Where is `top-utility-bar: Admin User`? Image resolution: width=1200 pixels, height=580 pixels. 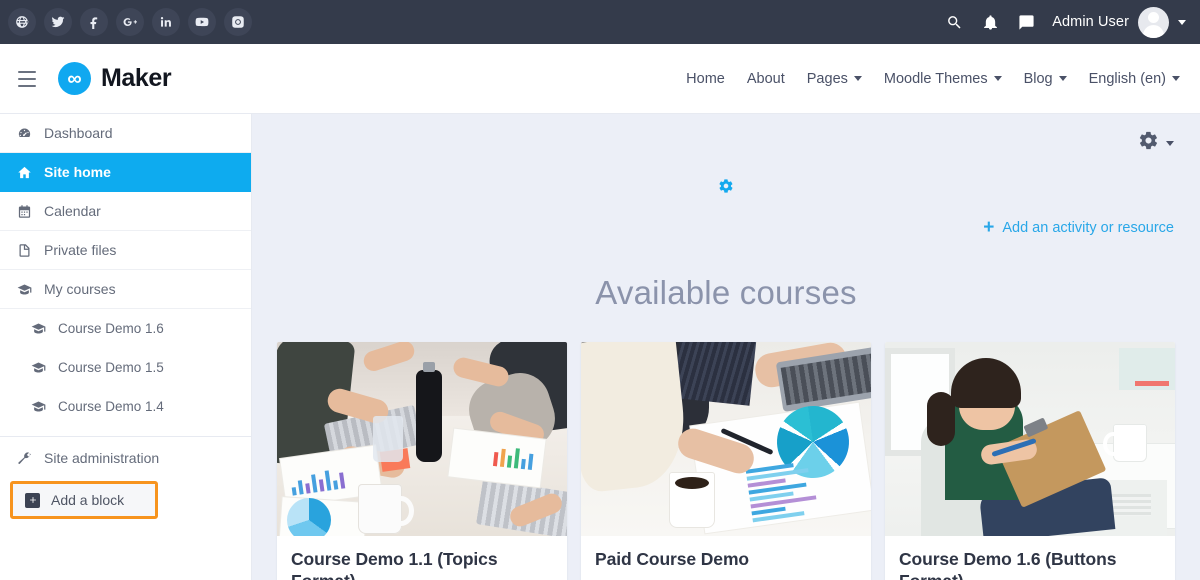 top-utility-bar: Admin User is located at coordinates (600, 22).